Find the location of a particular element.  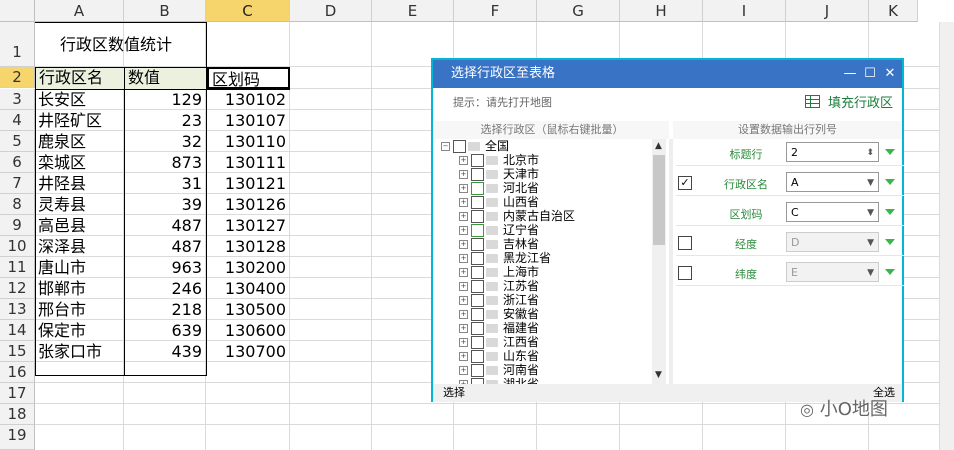

tree-item: + 山东省 is located at coordinates (543, 356).